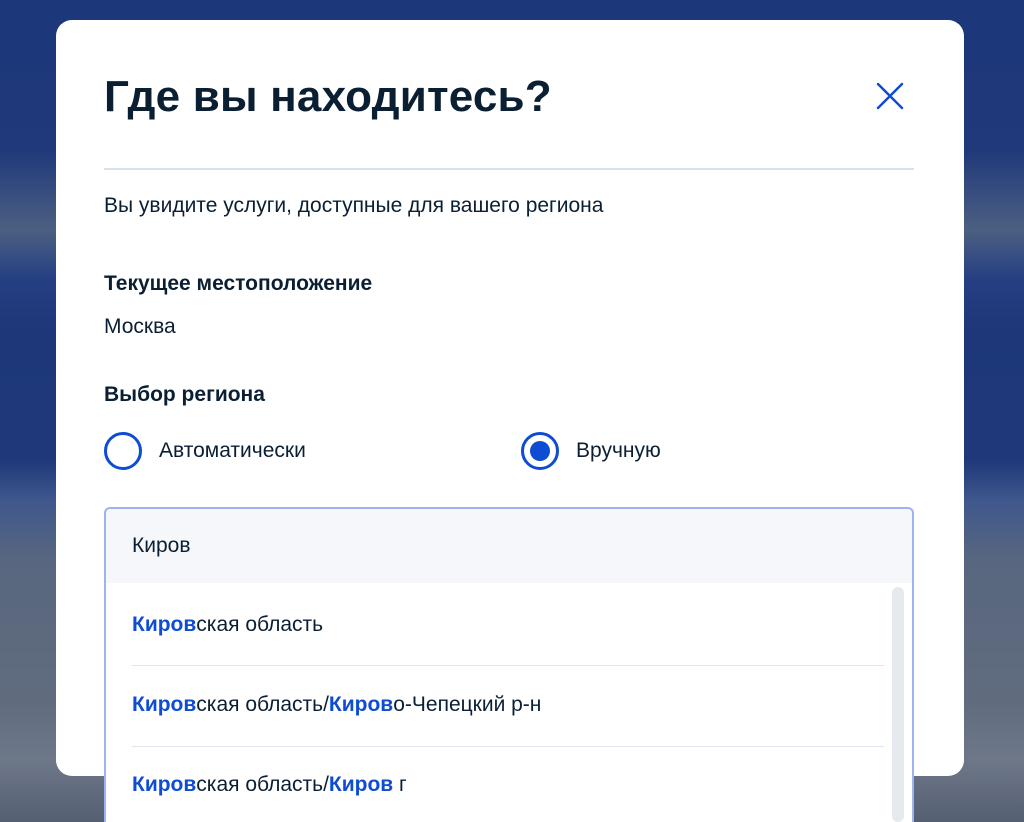  I want to click on suggestion-item: Кировская область, so click(508, 625).